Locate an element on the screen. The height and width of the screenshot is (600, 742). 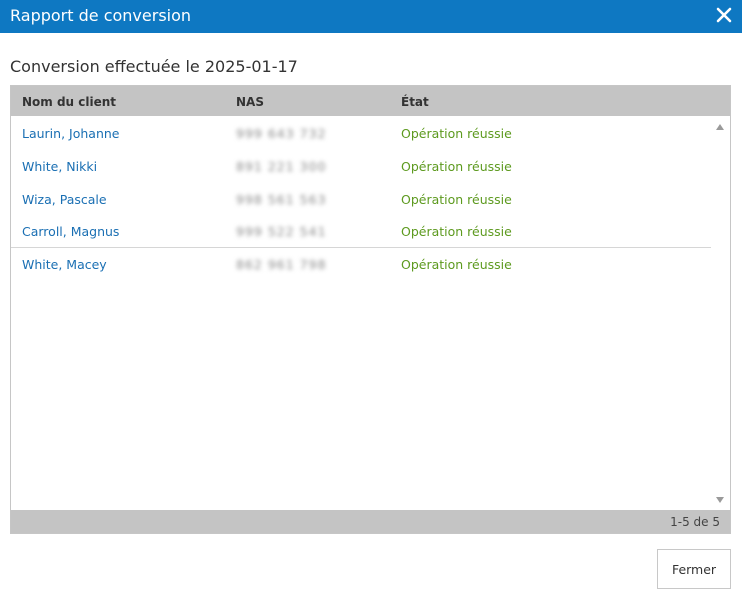
pagination-info: 1-5 de 5 is located at coordinates (695, 522).